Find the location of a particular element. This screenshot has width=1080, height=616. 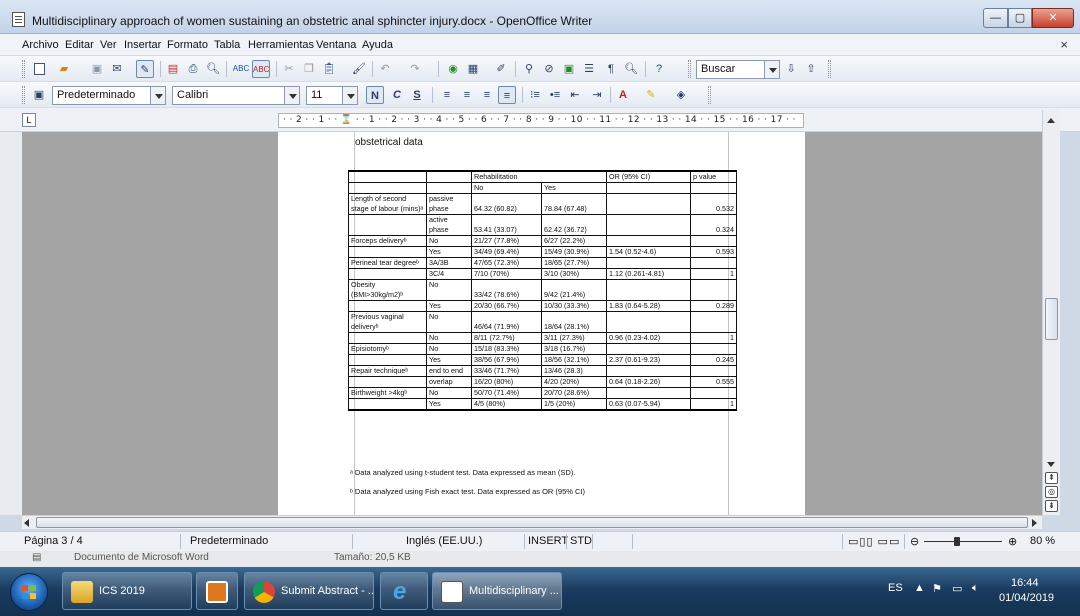

show-hidden-icons-icon: ▲ is located at coordinates (919, 588).